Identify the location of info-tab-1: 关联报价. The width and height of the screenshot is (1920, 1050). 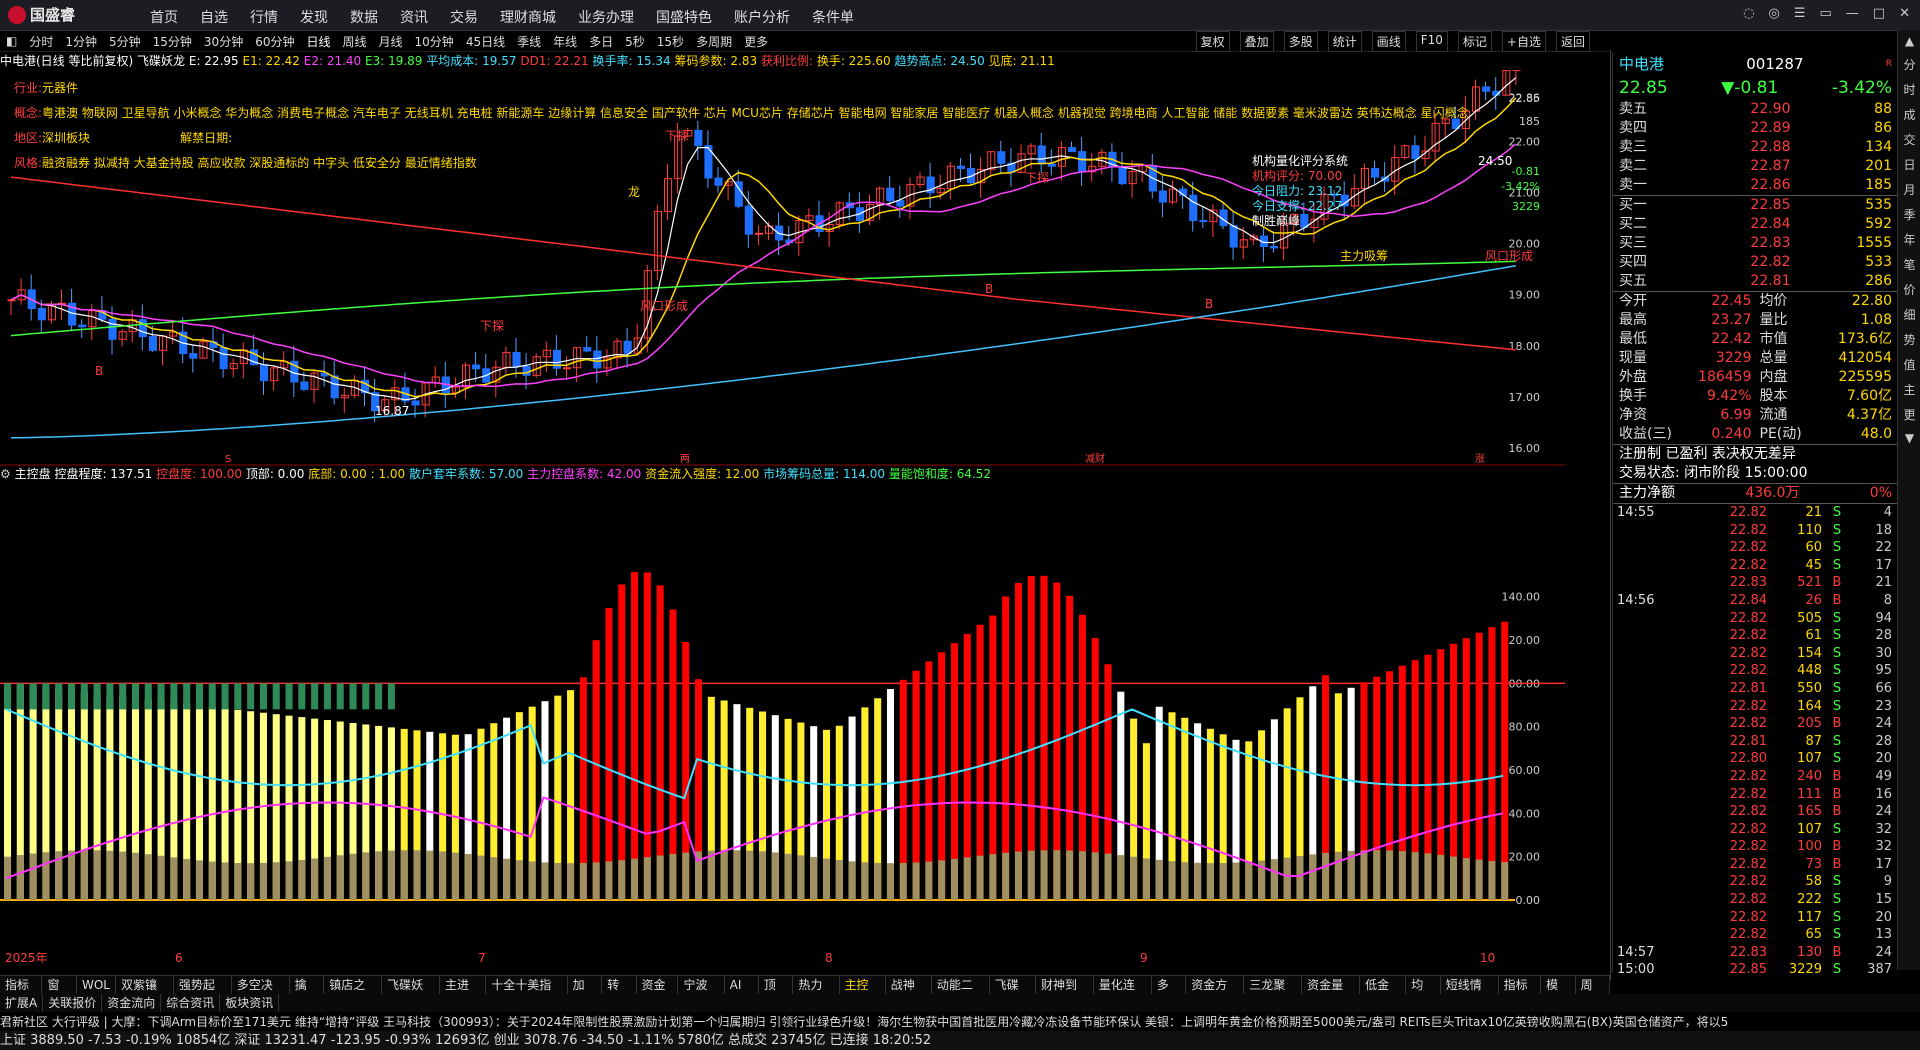
(73, 1003).